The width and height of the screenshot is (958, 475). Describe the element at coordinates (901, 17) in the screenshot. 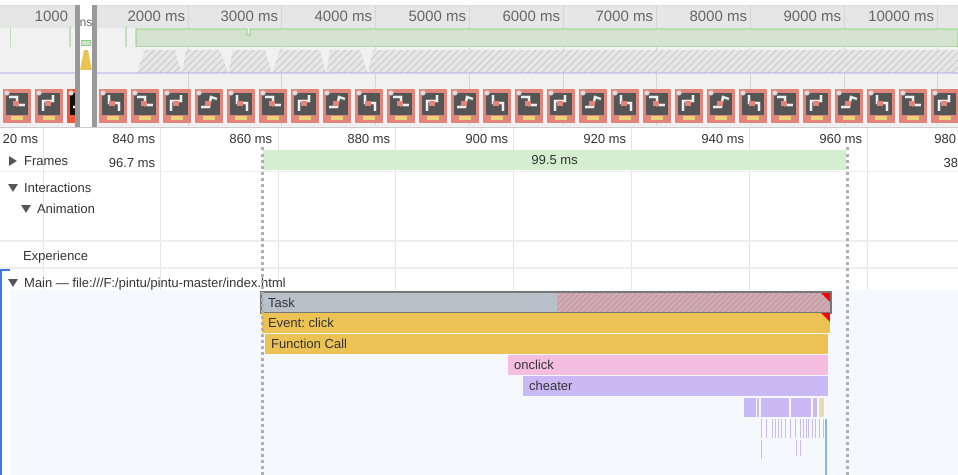

I see `overview-tick-label: 10000 ms` at that location.